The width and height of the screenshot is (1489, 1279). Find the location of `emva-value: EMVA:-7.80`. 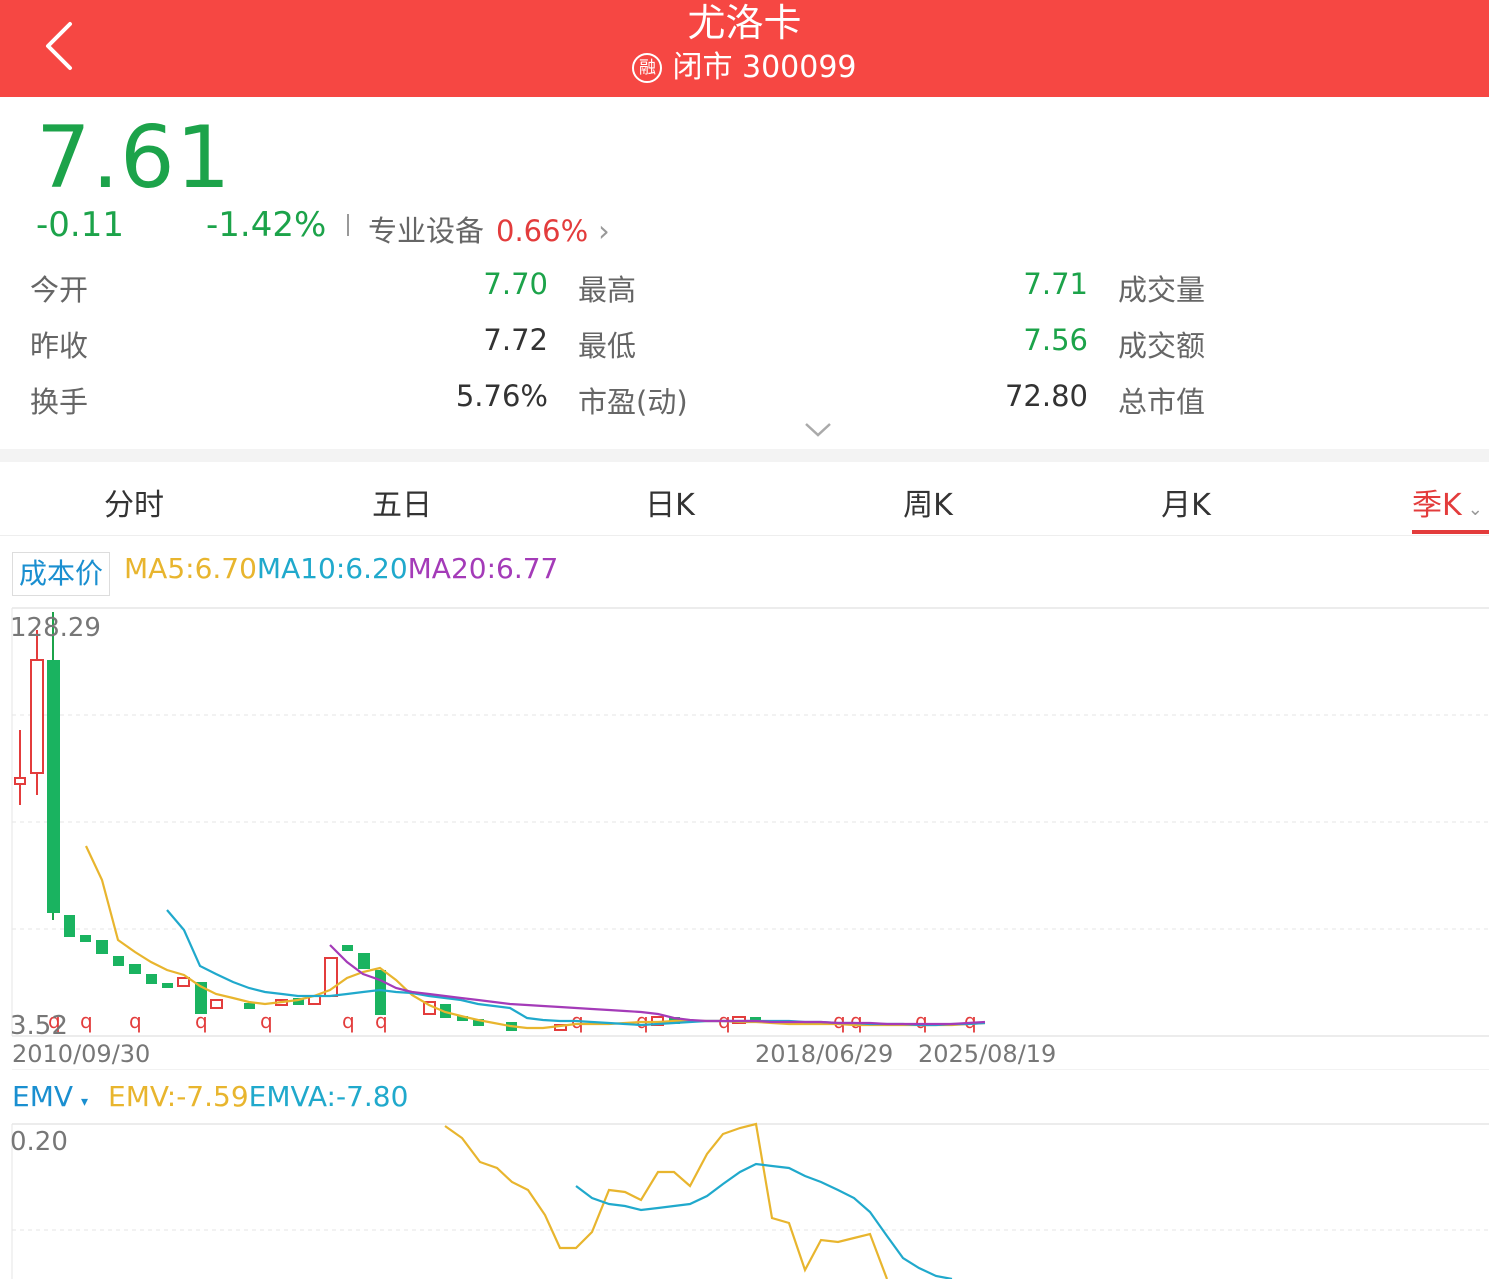

emva-value: EMVA:-7.80 is located at coordinates (328, 1096).